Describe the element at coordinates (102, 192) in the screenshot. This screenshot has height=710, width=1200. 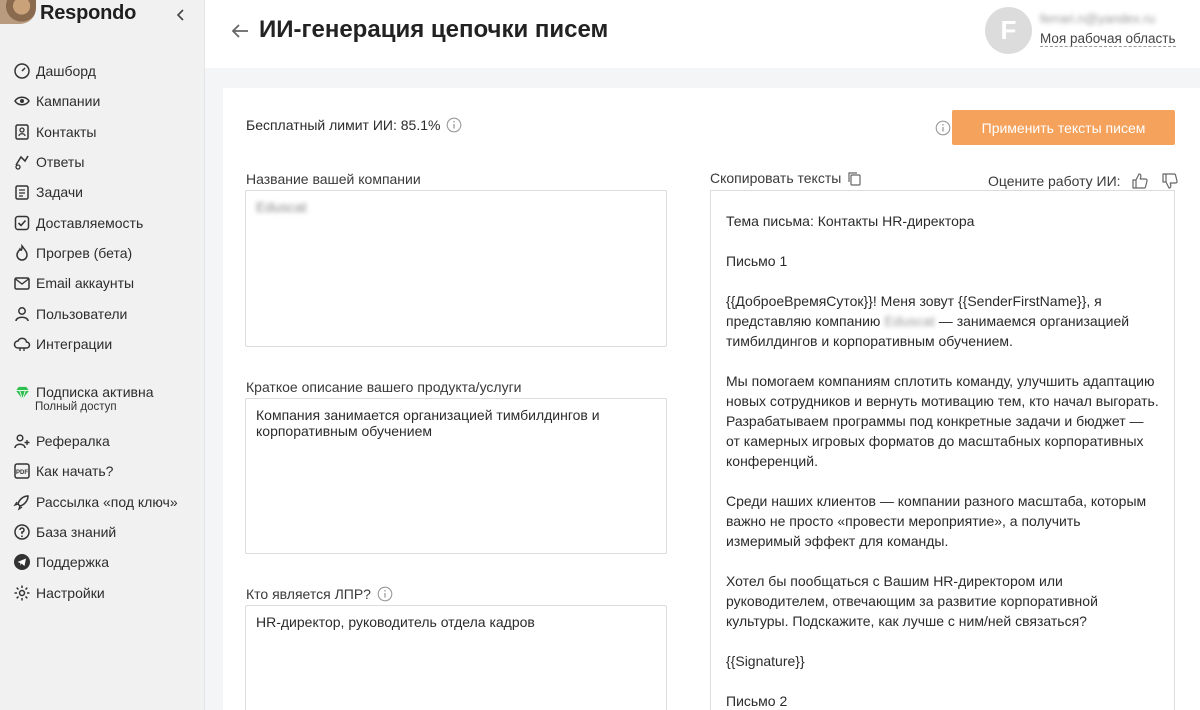
I see `sidebar-item-tasks: Задачи` at that location.